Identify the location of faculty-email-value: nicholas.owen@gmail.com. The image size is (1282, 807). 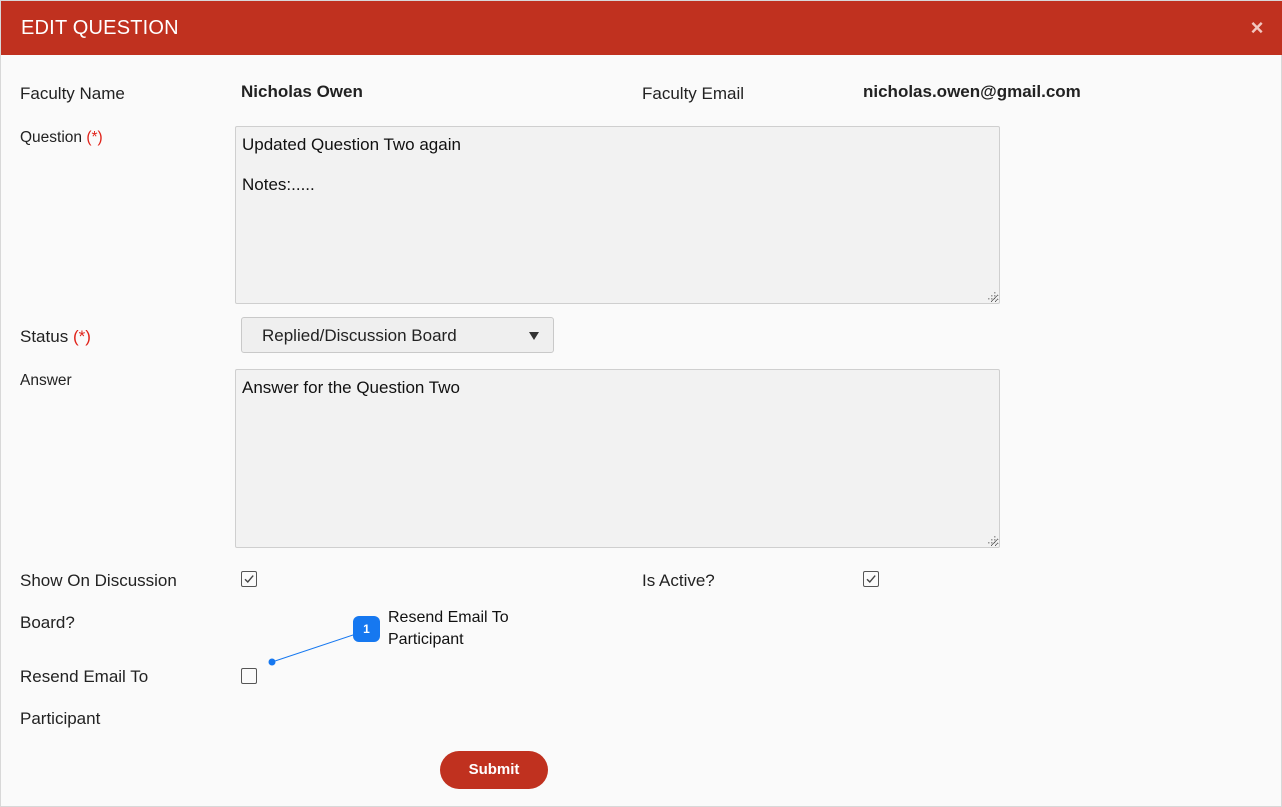
(972, 91).